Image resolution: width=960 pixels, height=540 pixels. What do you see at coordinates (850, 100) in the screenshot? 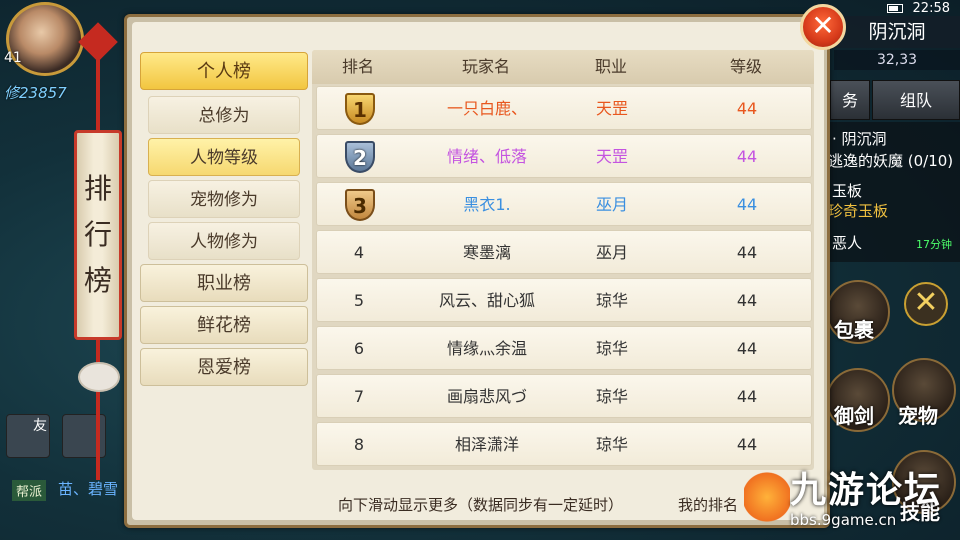
I see `tab-task: 务` at bounding box center [850, 100].